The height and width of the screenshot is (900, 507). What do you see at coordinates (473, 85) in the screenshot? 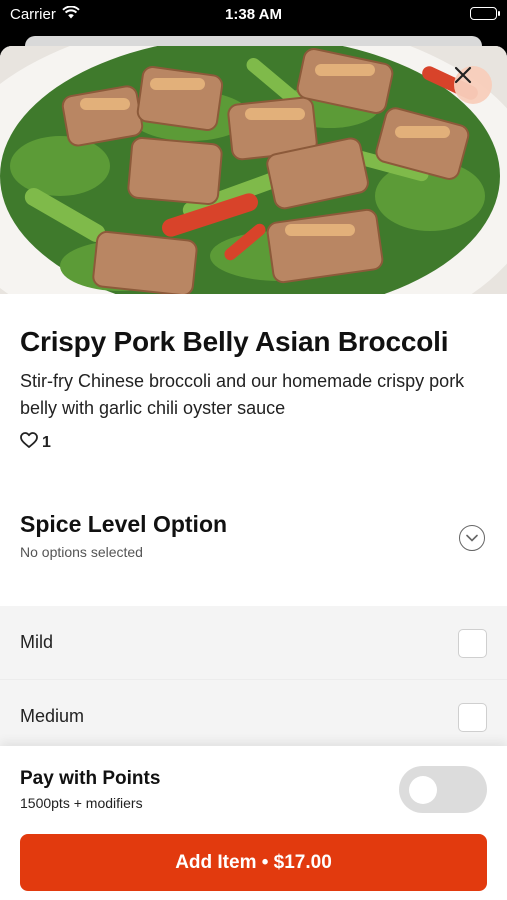
I see `close-button` at bounding box center [473, 85].